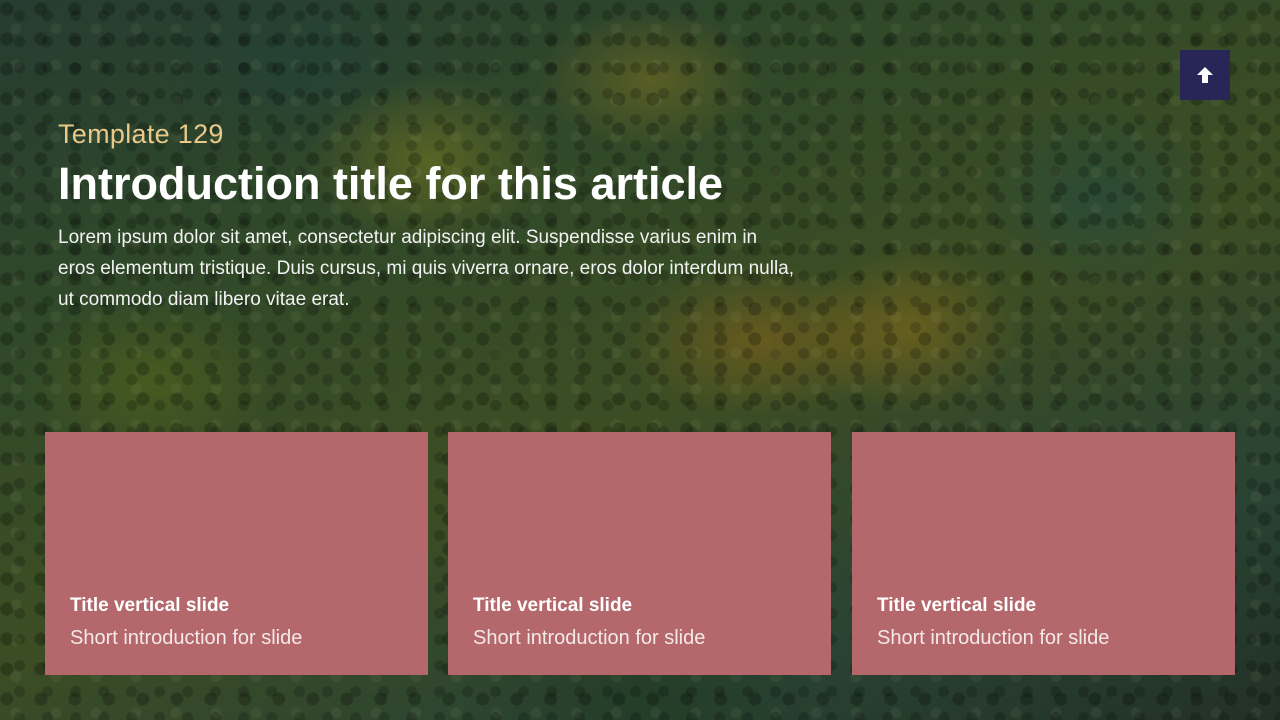 This screenshot has width=1280, height=720. Describe the element at coordinates (391, 183) in the screenshot. I see `page-title: Introduction title for this article` at that location.